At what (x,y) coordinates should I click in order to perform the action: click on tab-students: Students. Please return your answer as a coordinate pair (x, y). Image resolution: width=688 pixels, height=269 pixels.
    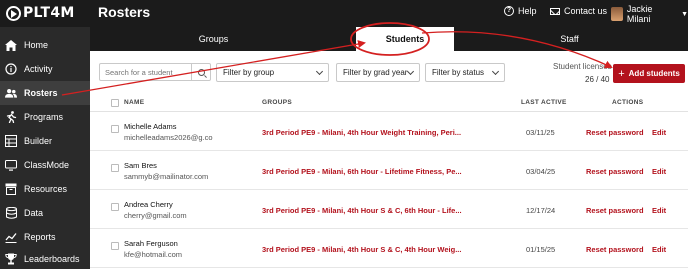
    Looking at the image, I should click on (405, 39).